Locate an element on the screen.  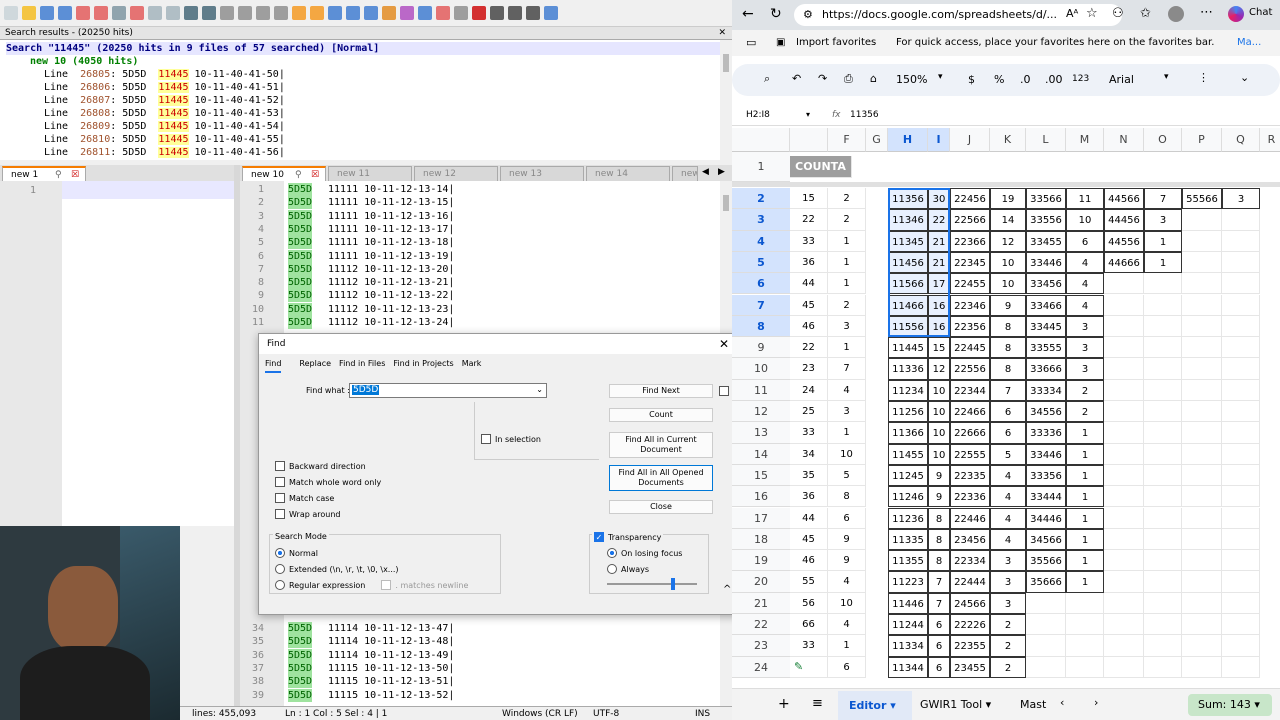
table-cell: 33466 is located at coordinates (1046, 305).